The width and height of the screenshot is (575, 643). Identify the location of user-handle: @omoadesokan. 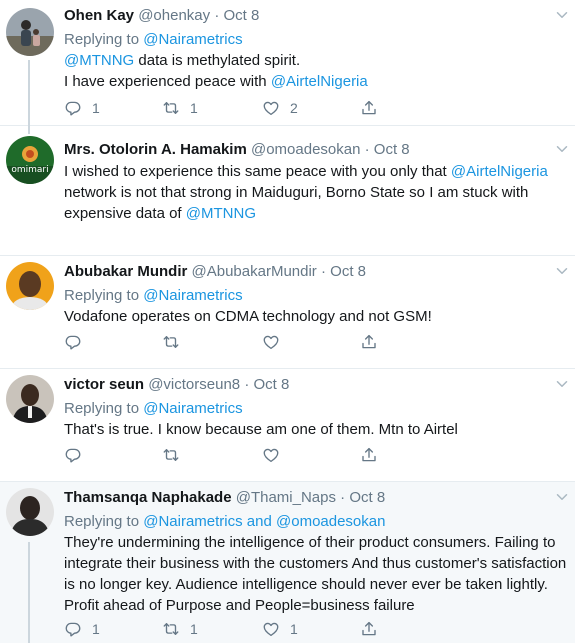
(305, 149).